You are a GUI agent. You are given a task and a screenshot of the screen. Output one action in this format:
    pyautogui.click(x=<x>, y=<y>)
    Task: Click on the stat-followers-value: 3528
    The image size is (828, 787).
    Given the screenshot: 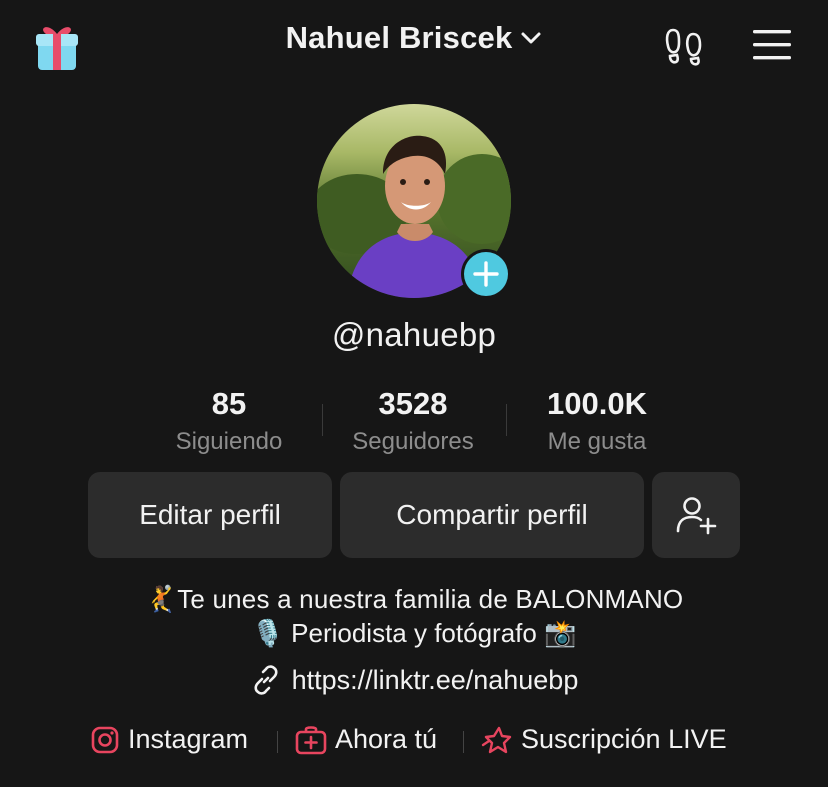 What is the action you would take?
    pyautogui.click(x=413, y=403)
    